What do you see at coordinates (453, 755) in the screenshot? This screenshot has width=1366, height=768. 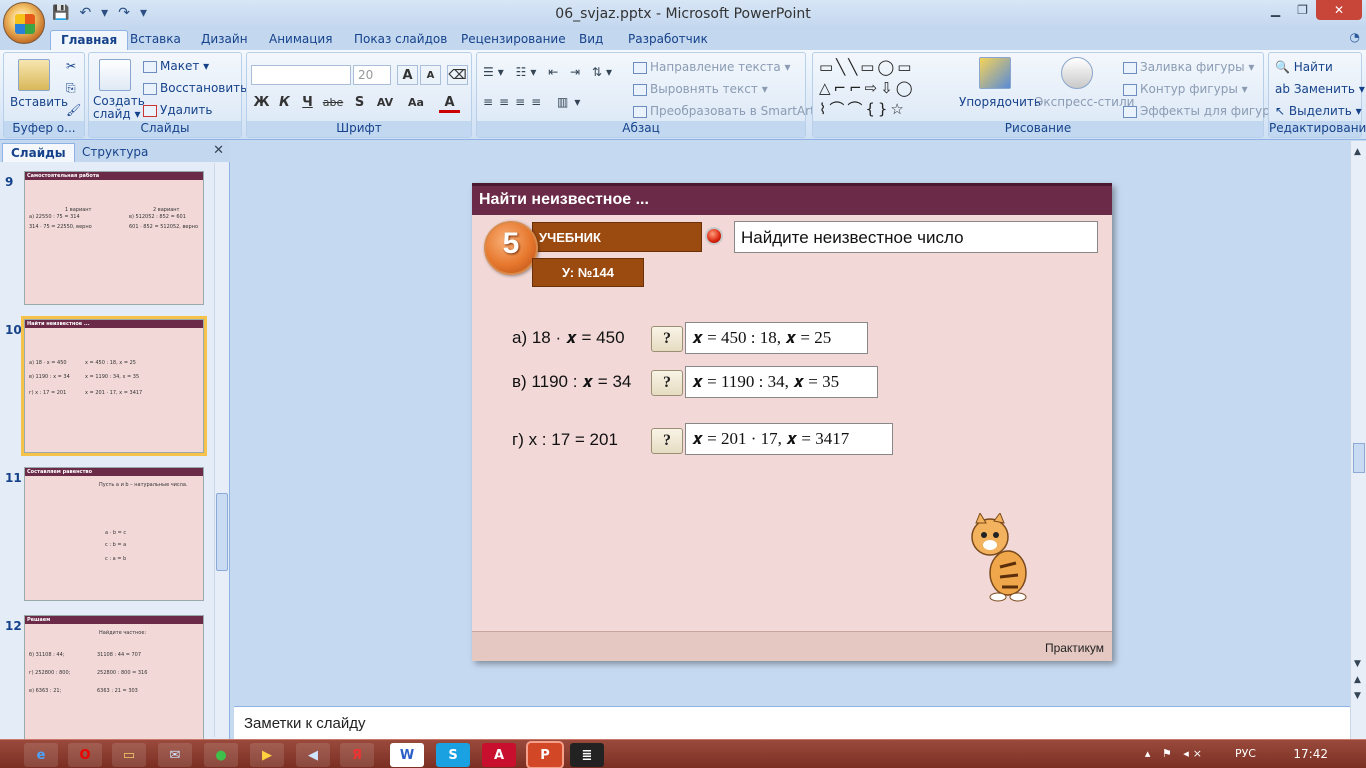 I see `skype-icon: S` at bounding box center [453, 755].